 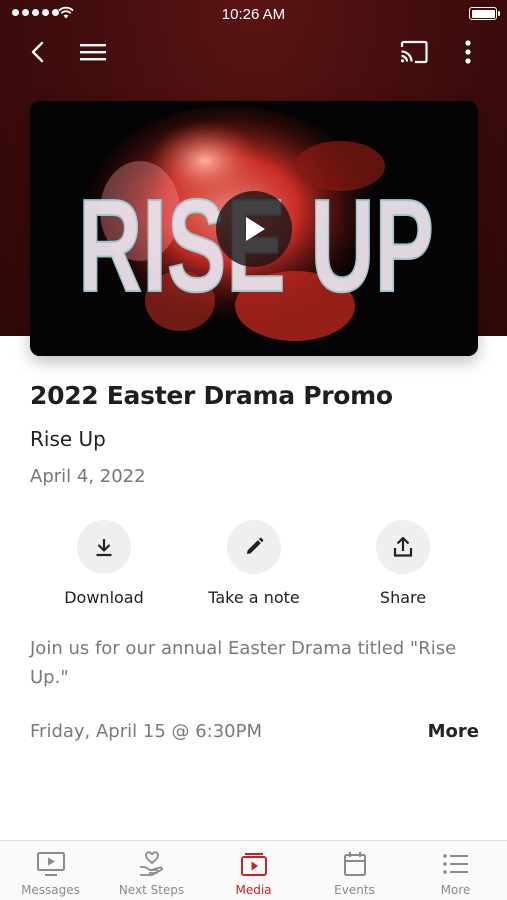 I want to click on tab-next-steps: Next Steps, so click(x=151, y=870).